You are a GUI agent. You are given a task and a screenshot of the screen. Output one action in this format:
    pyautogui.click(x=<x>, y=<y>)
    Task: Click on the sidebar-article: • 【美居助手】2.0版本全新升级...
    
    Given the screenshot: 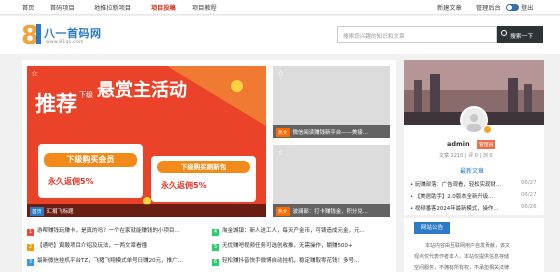 What is the action you would take?
    pyautogui.click(x=451, y=196)
    